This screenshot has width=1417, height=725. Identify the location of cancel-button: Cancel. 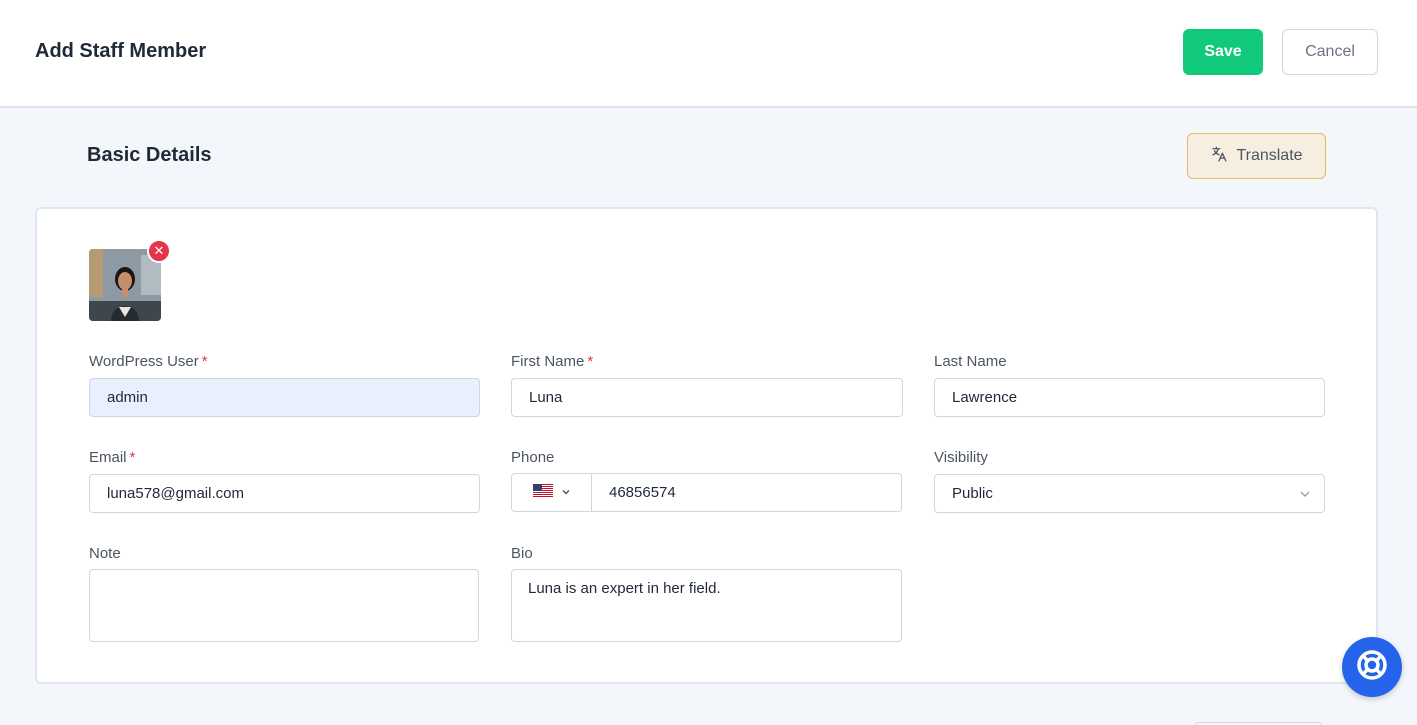
(1330, 52).